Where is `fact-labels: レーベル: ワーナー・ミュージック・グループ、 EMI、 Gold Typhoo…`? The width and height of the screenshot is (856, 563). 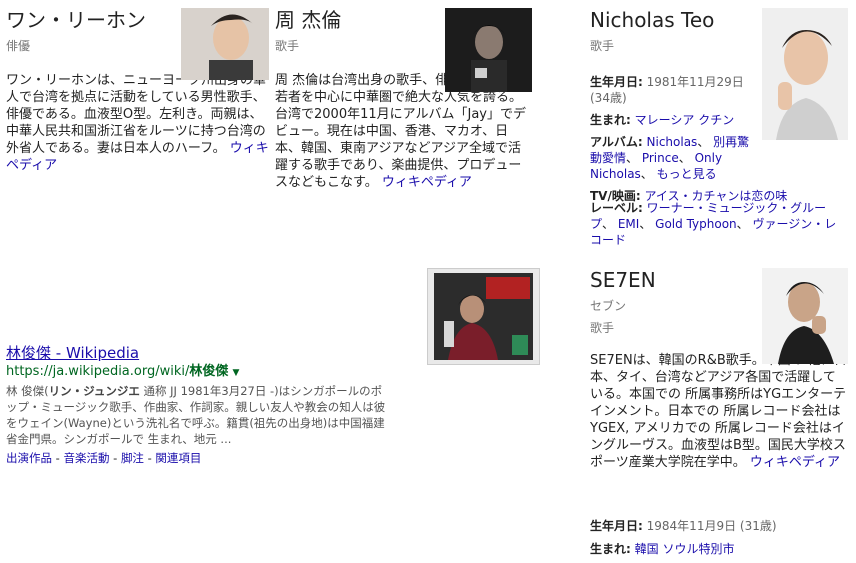
fact-labels: レーベル: ワーナー・ミュージック・グループ、 EMI、 Gold Typhoo… is located at coordinates (713, 224).